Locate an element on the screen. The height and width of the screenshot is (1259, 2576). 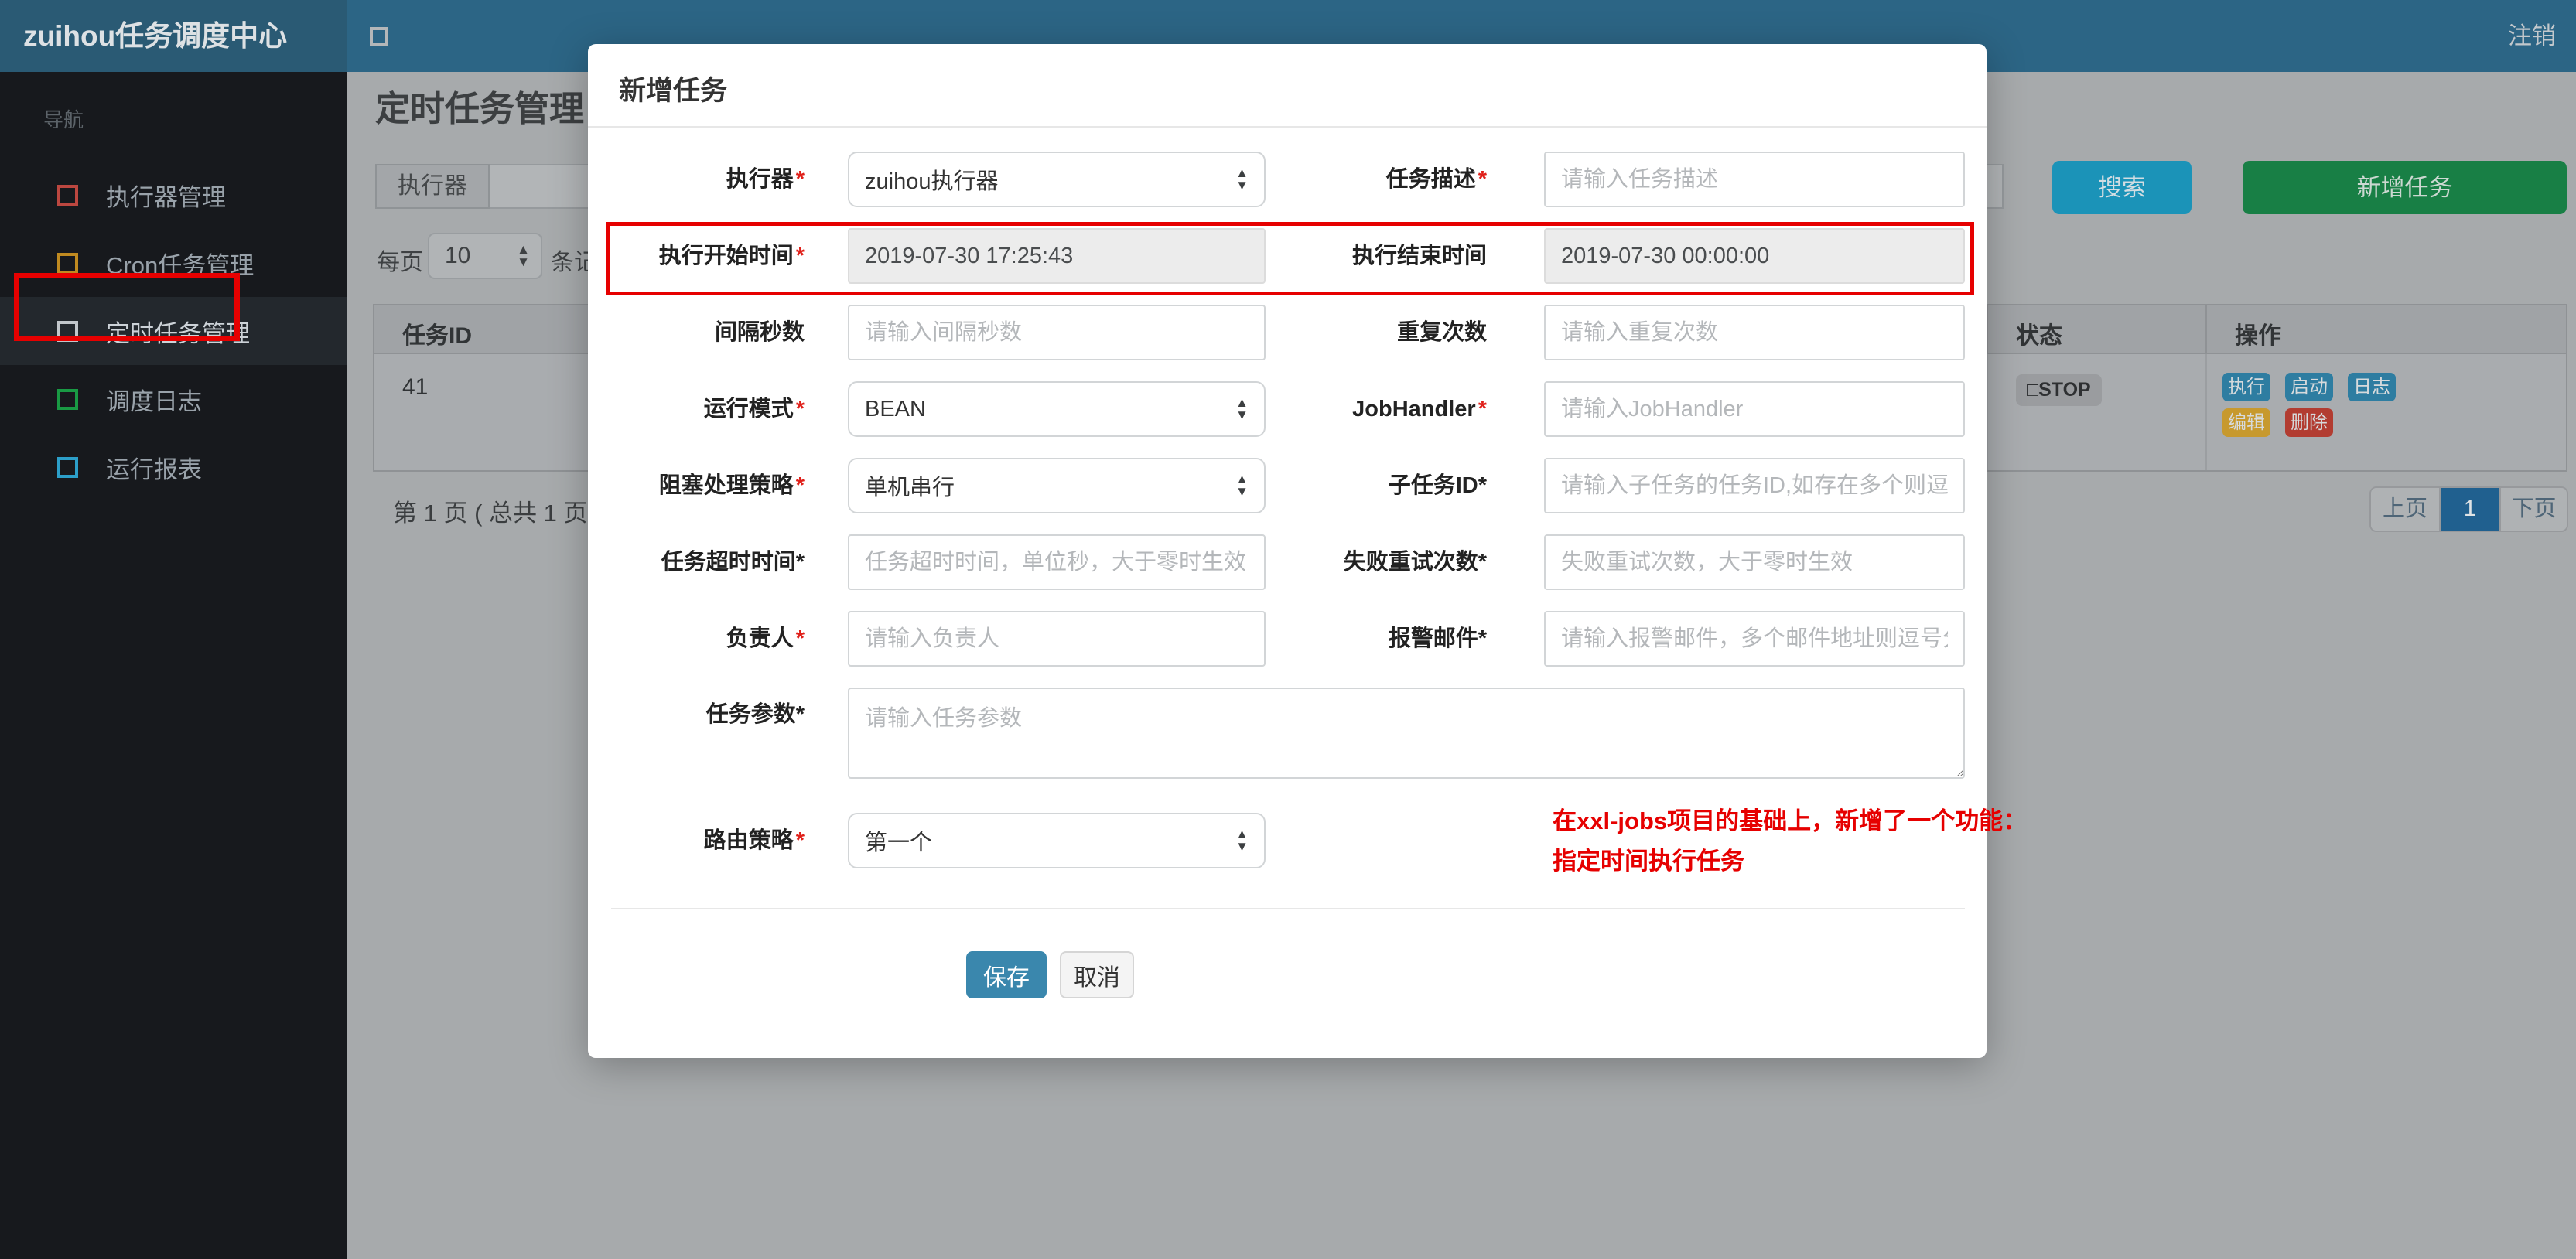
save-button: 保存 is located at coordinates (1006, 975).